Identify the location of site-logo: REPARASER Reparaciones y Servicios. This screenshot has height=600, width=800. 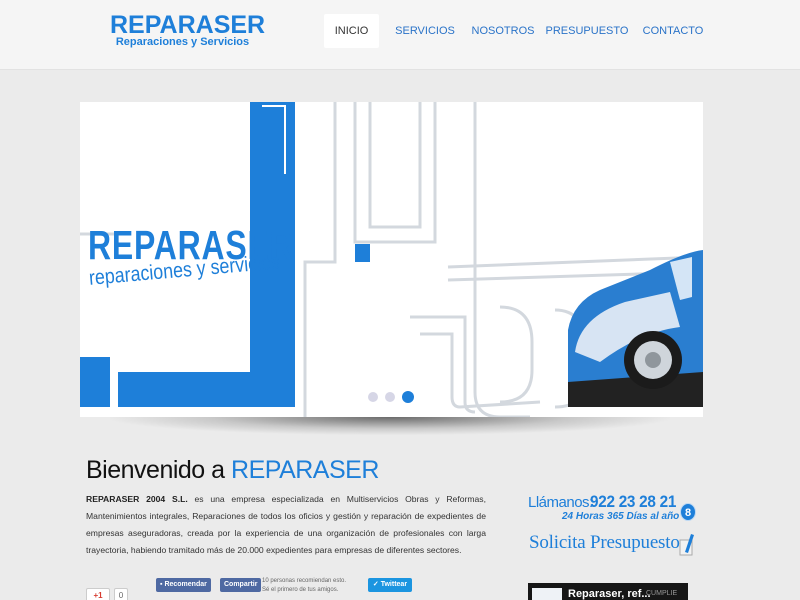
(188, 29).